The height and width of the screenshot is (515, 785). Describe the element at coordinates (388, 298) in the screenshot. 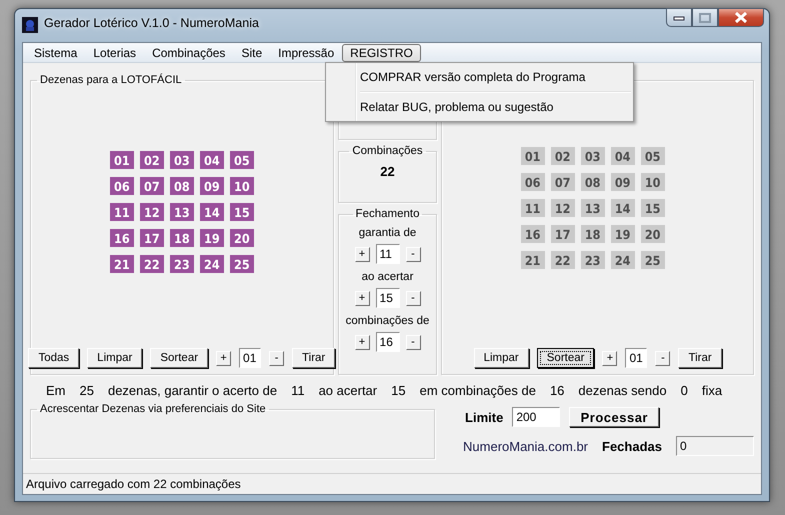

I see `number-field: 15` at that location.